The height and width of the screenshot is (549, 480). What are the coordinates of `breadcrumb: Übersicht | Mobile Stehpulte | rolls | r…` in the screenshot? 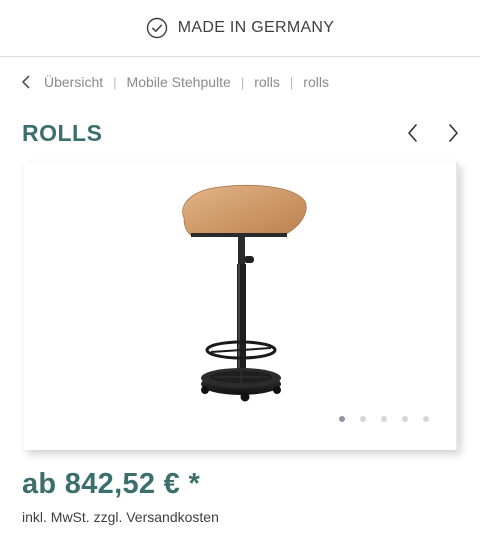 It's located at (174, 82).